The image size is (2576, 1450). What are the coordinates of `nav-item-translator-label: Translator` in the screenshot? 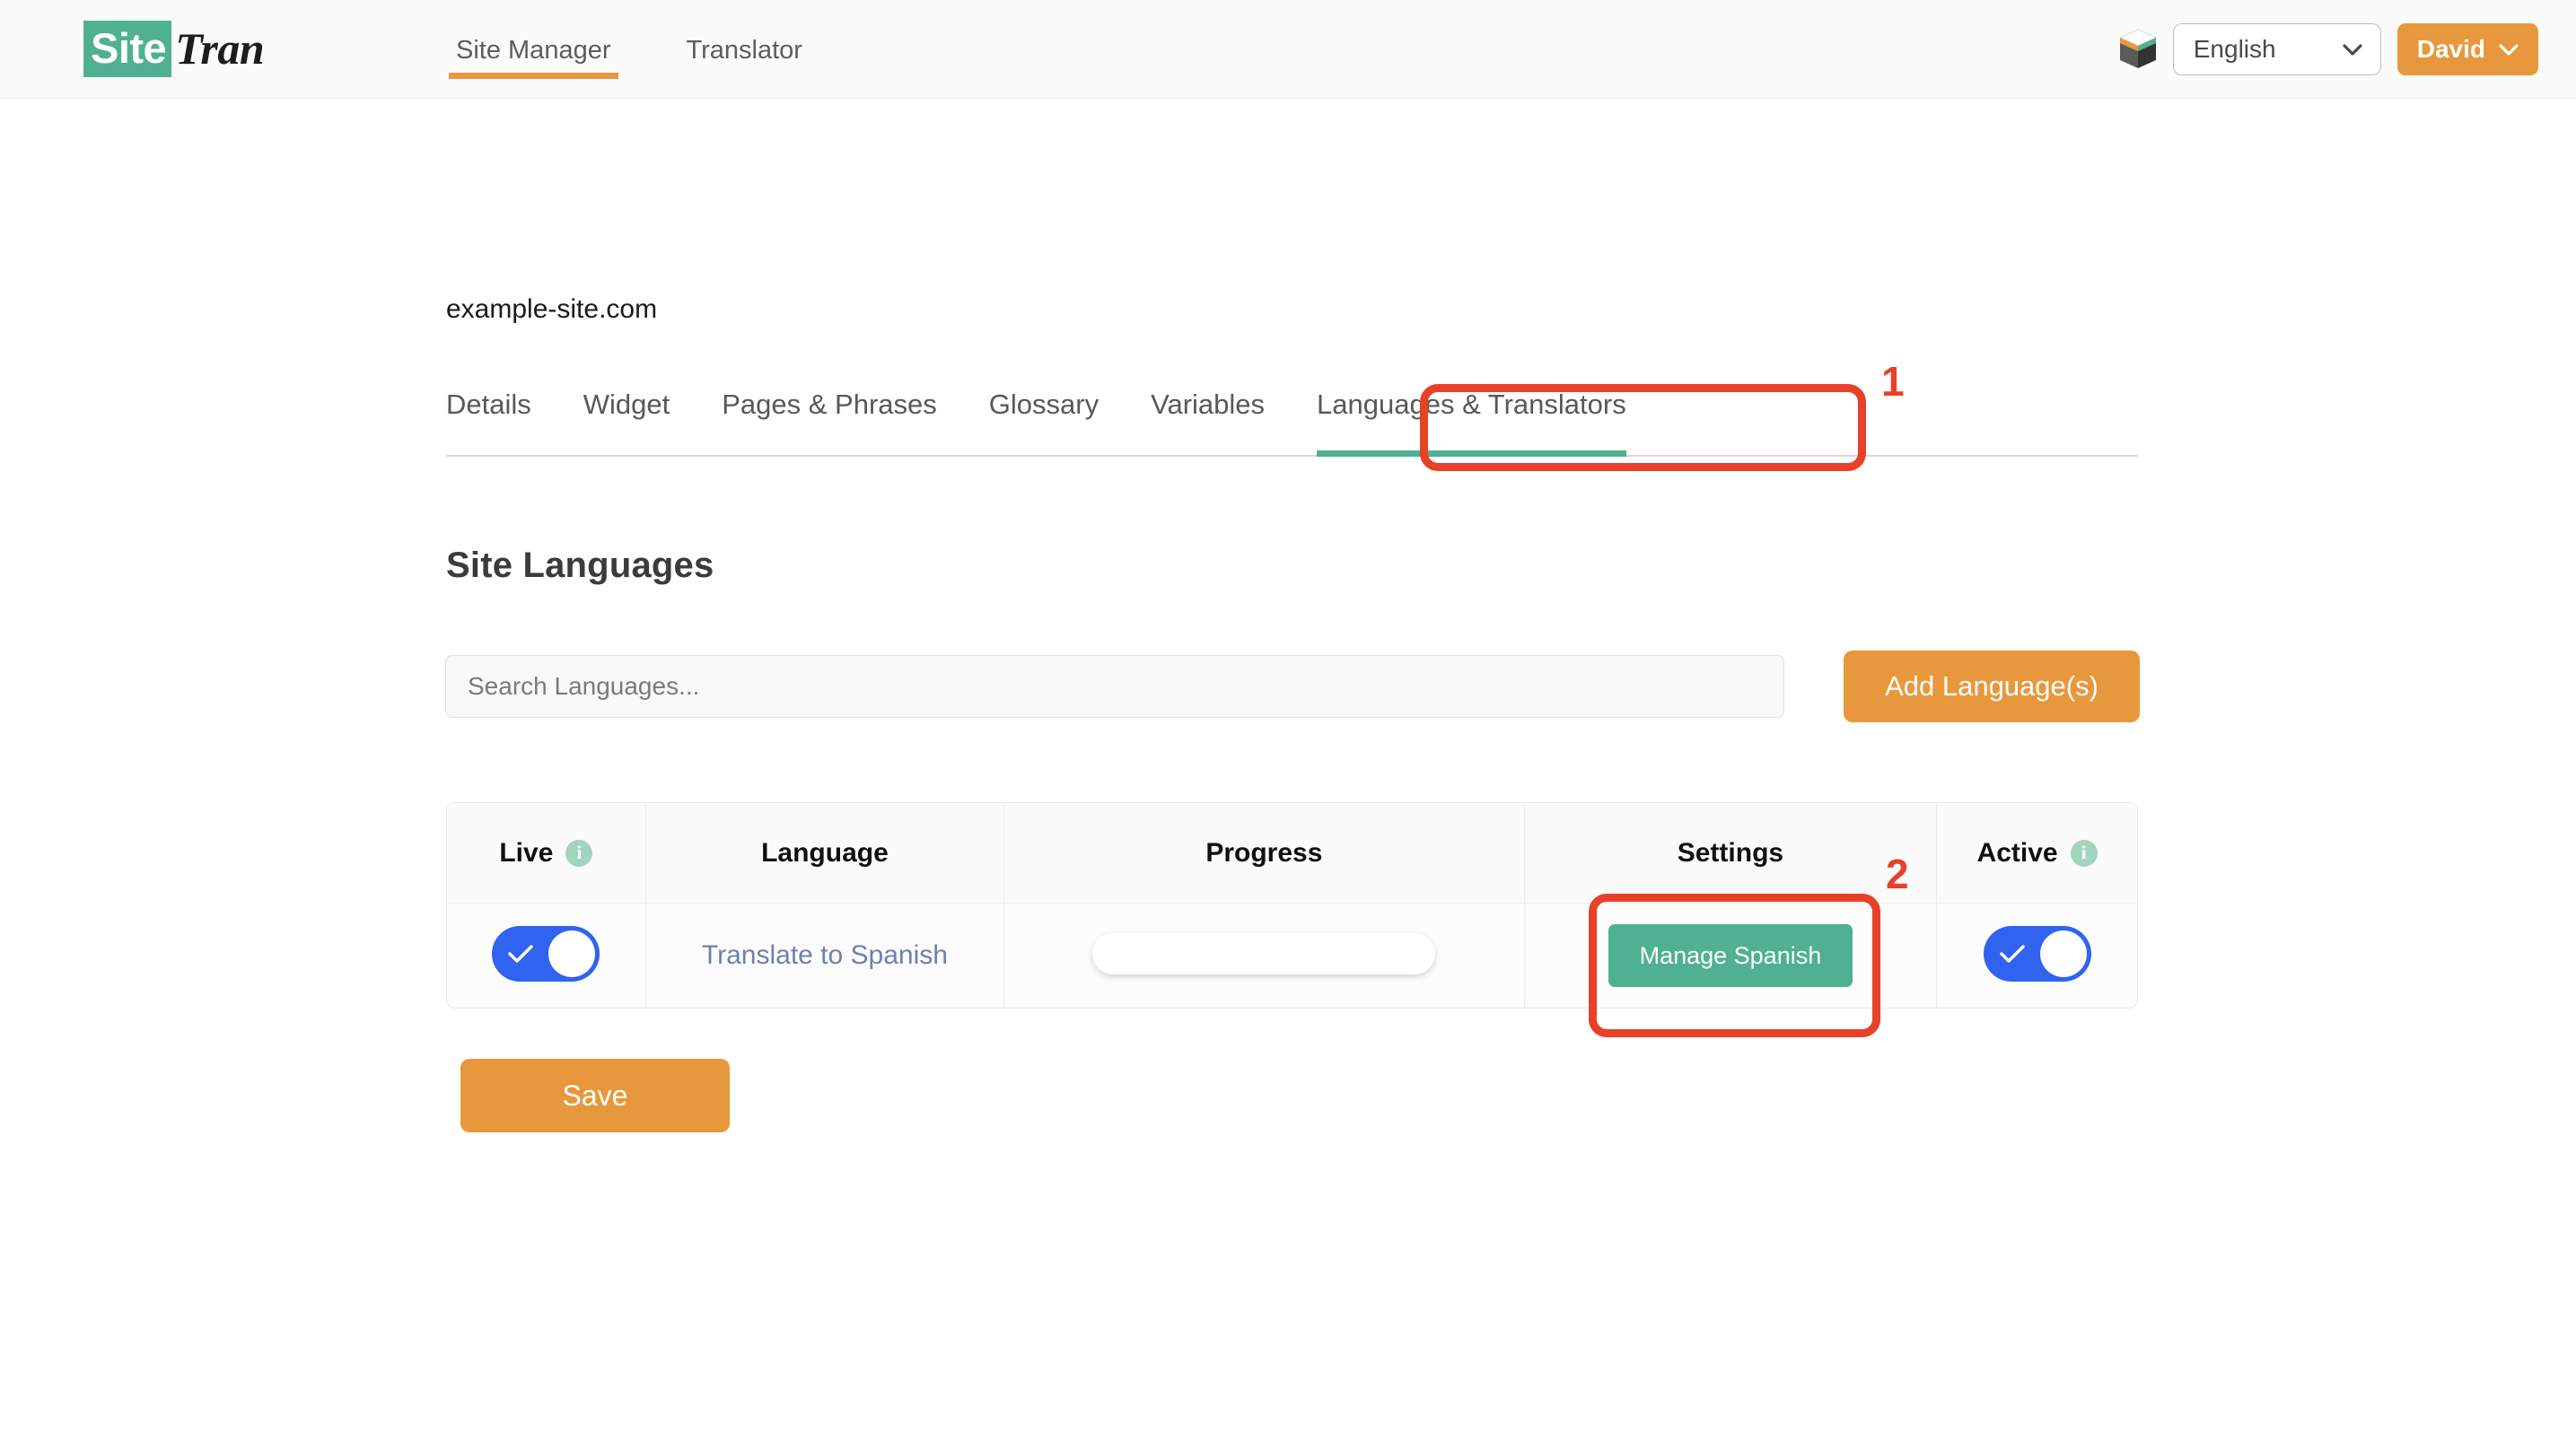 It's located at (744, 50).